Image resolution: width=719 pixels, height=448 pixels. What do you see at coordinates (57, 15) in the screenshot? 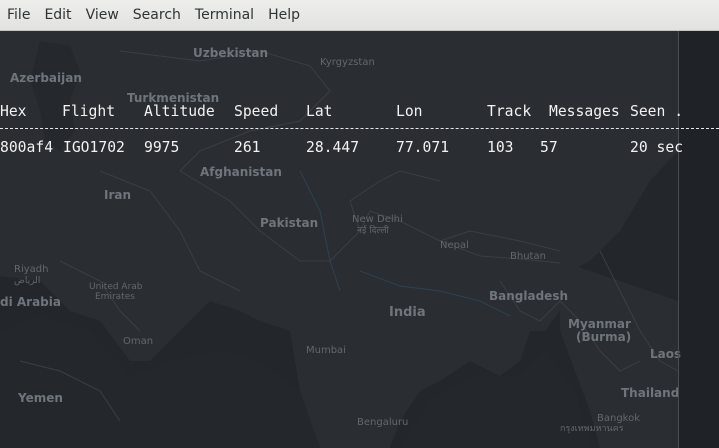
I see `menu-edit: Edit` at bounding box center [57, 15].